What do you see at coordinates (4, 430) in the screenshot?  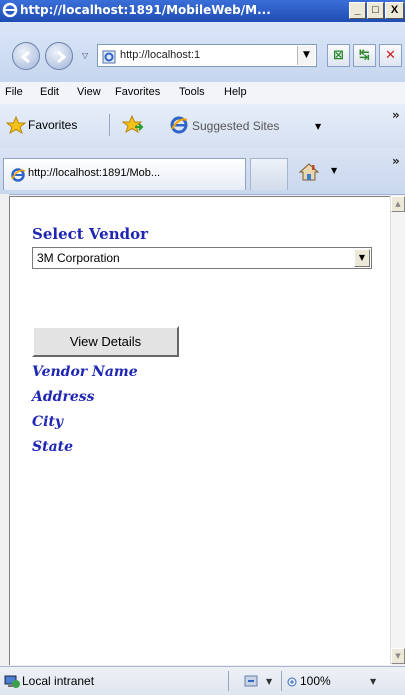 I see `frame-left-edge` at bounding box center [4, 430].